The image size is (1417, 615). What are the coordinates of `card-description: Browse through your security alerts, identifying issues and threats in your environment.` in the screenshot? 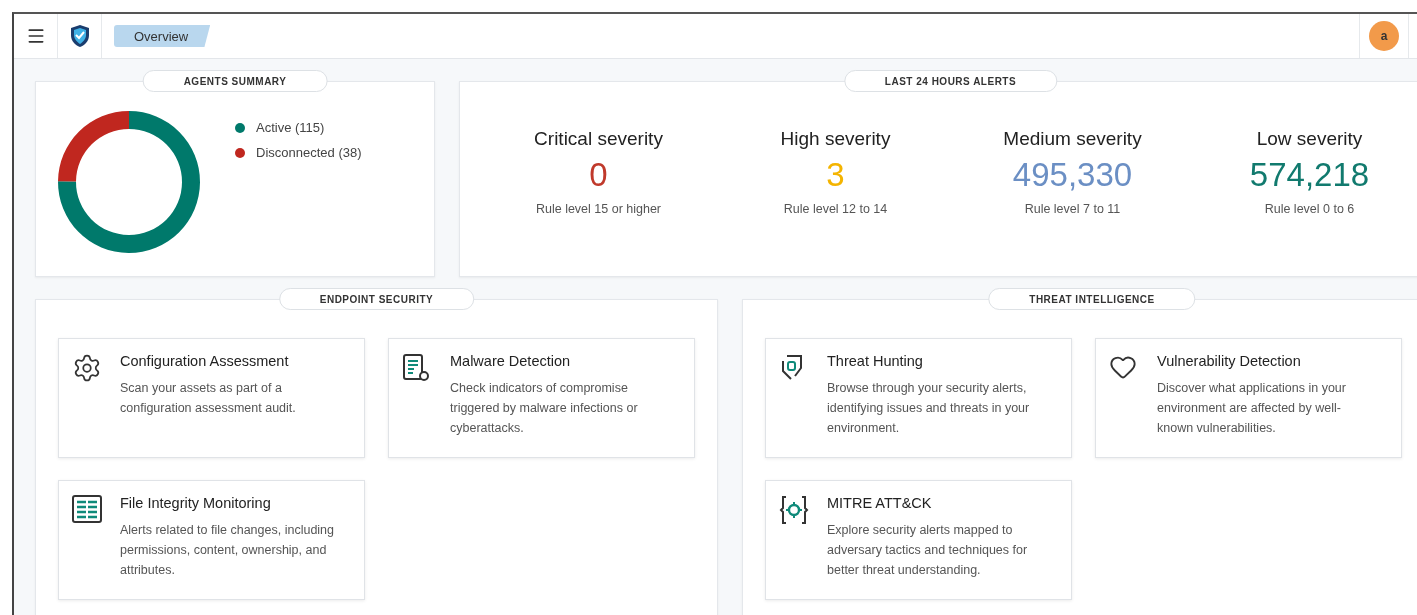 It's located at (929, 408).